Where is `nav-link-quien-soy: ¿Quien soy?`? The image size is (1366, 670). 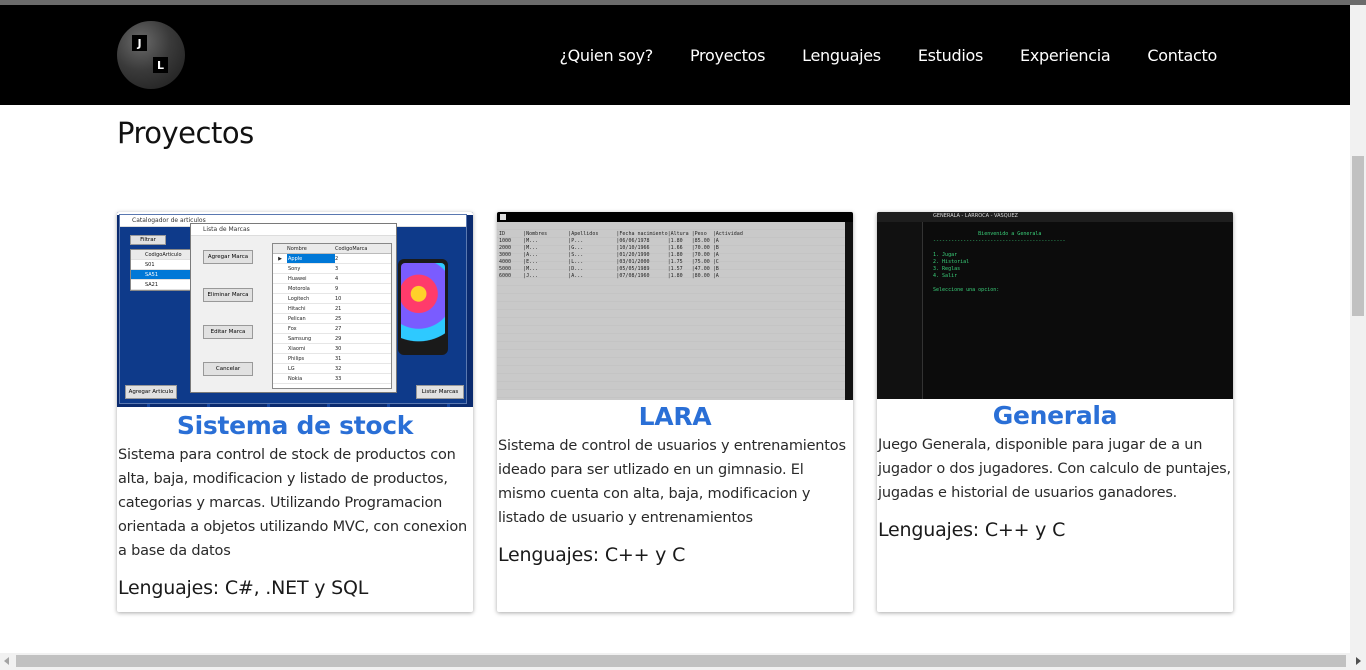
nav-link-quien-soy: ¿Quien soy? is located at coordinates (606, 55).